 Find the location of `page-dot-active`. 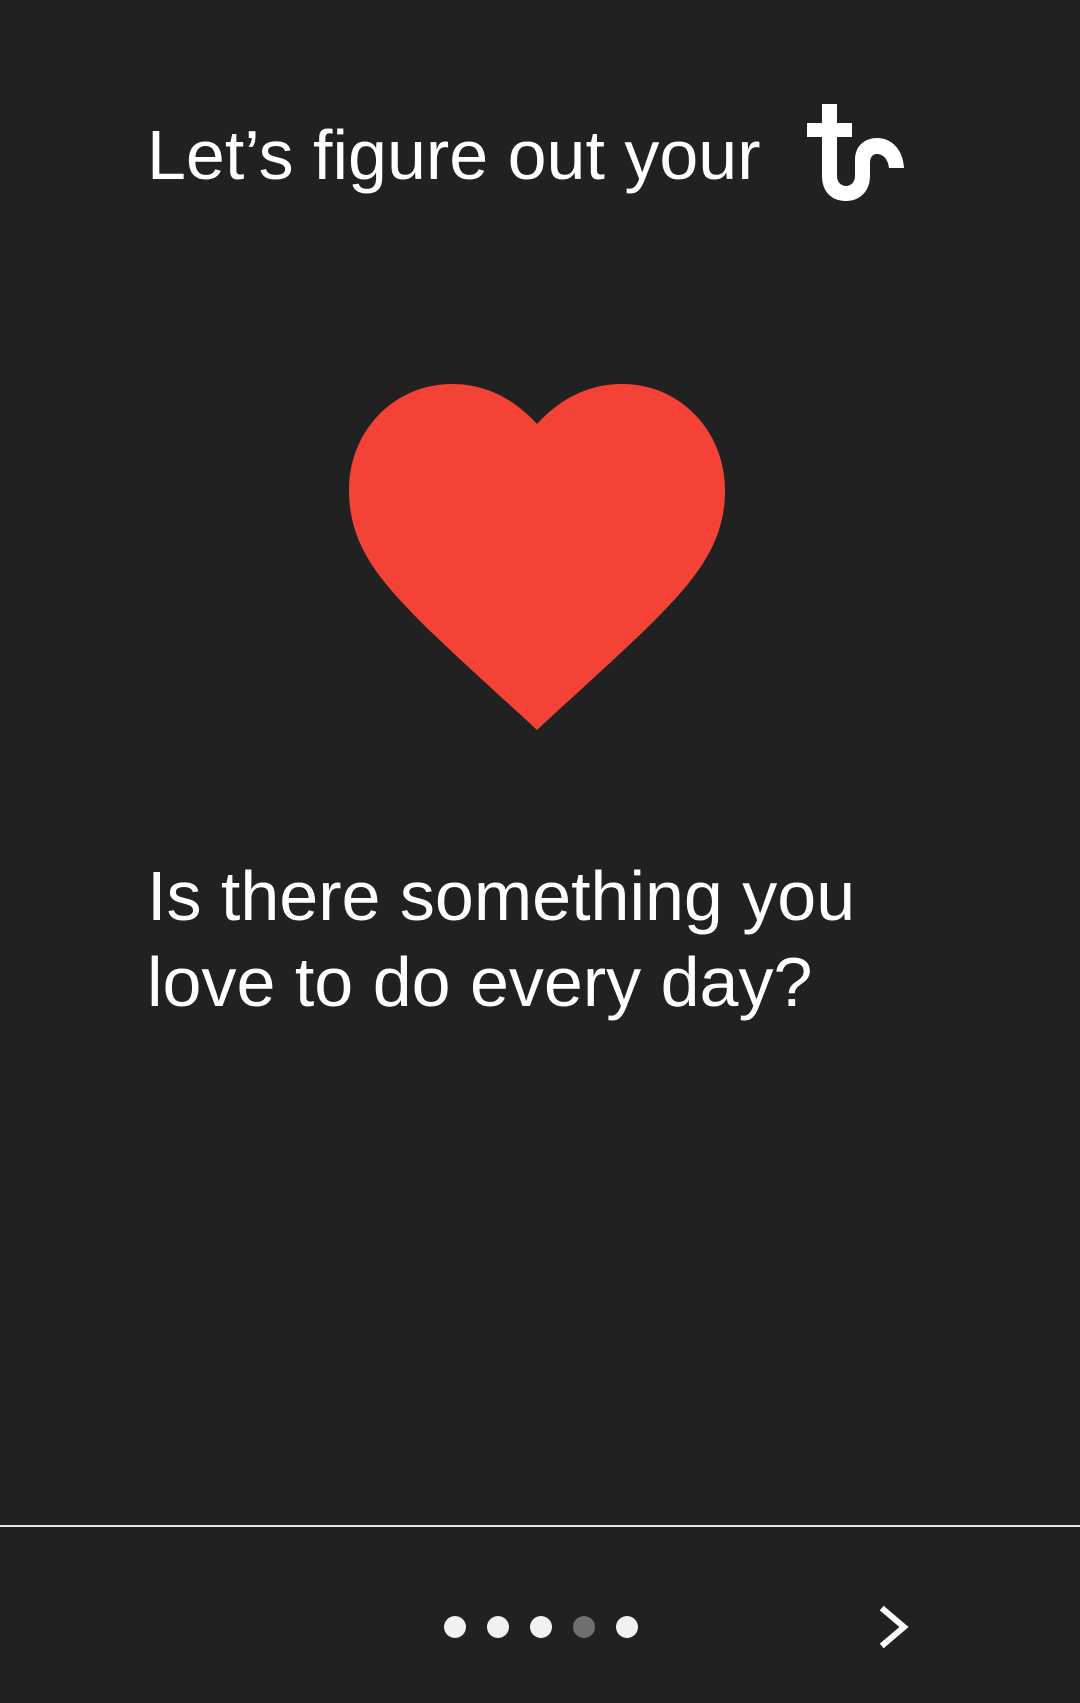

page-dot-active is located at coordinates (584, 1627).